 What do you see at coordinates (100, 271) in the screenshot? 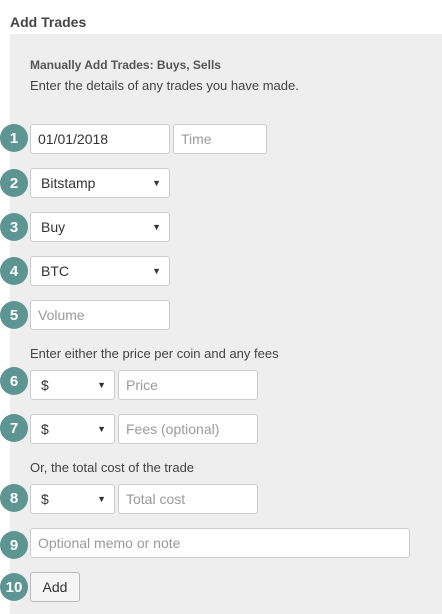
I see `coin-select: BTC ▼` at bounding box center [100, 271].